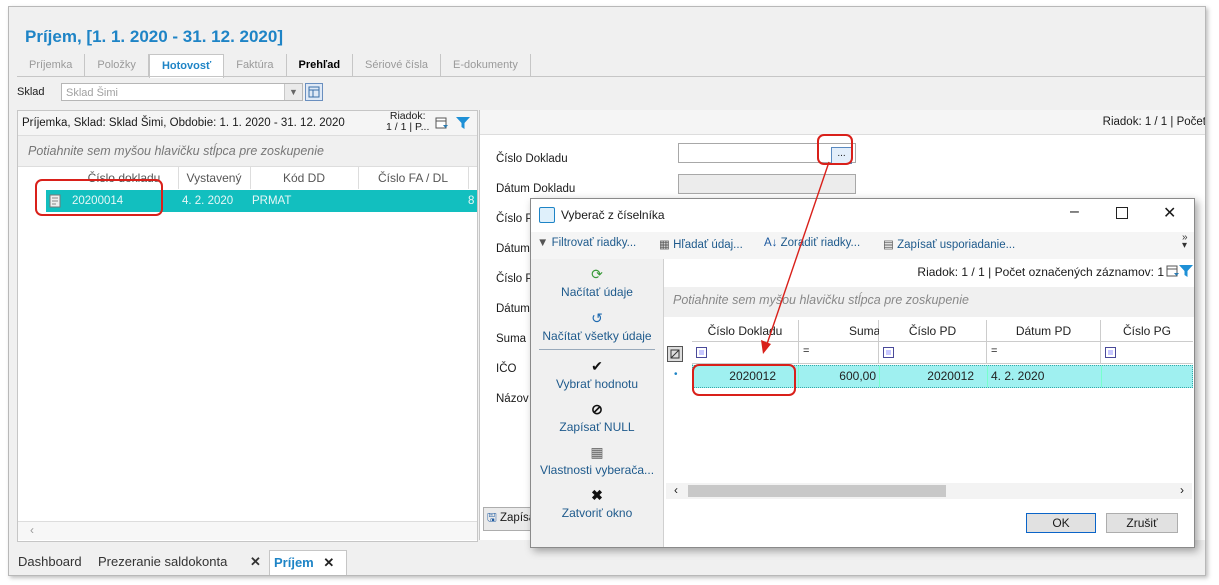 The height and width of the screenshot is (585, 1219). What do you see at coordinates (795, 257) in the screenshot?
I see `annotation-arrow` at bounding box center [795, 257].